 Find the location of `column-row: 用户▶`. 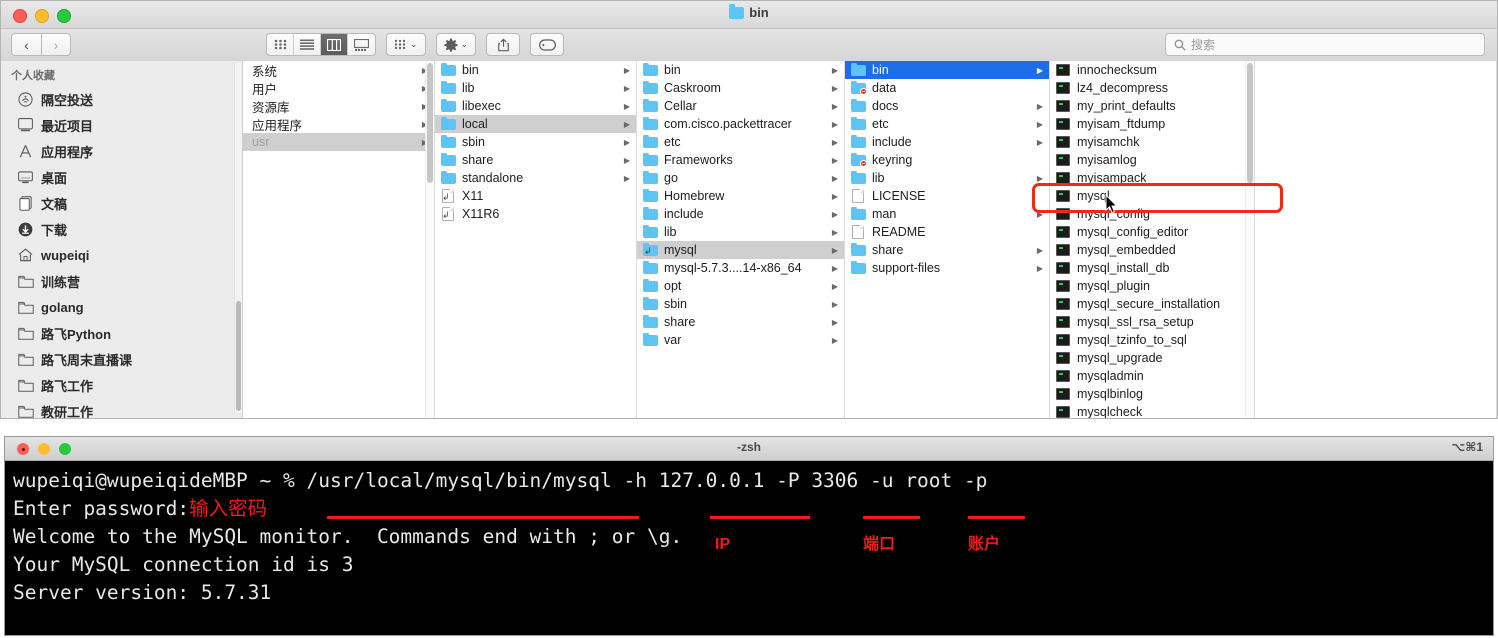

column-row: 用户▶ is located at coordinates (338, 88).